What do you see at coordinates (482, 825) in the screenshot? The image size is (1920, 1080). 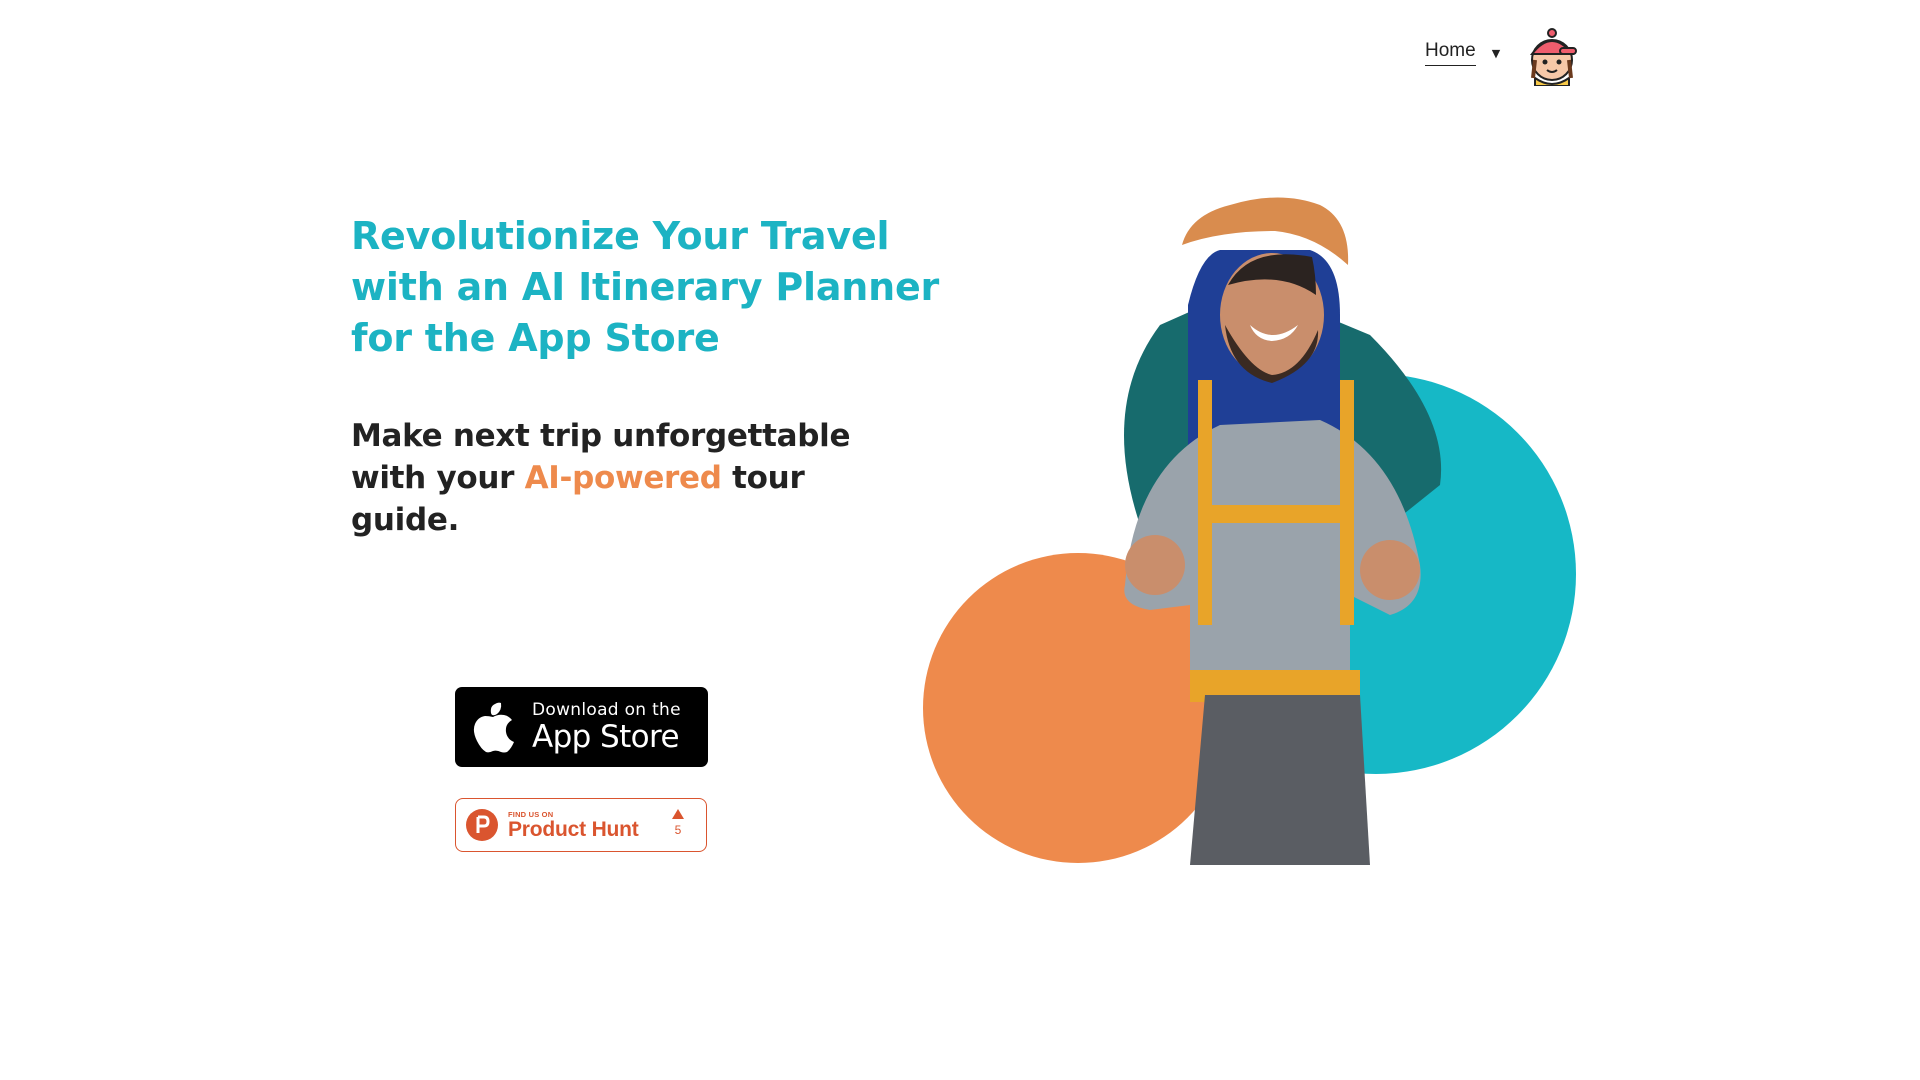 I see `product-hunt-icon` at bounding box center [482, 825].